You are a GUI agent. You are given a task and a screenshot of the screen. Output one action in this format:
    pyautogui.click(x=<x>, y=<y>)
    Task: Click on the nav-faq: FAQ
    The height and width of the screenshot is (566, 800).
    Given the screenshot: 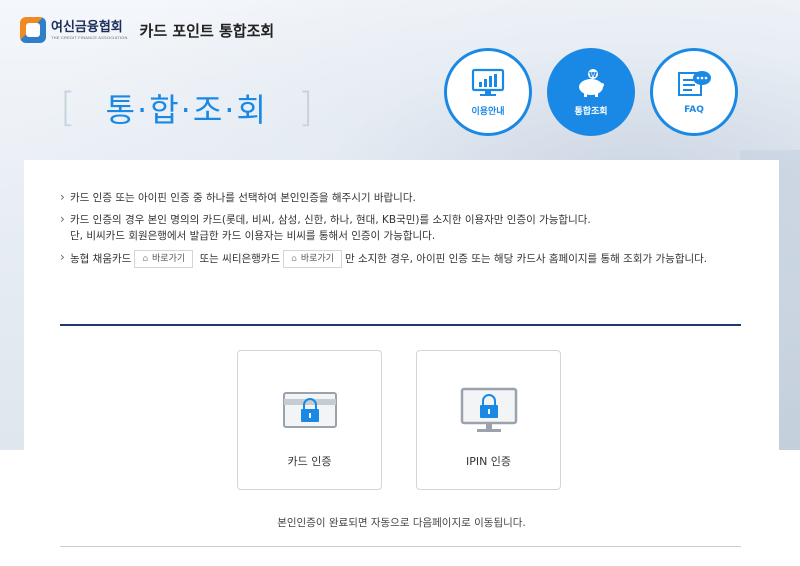 What is the action you would take?
    pyautogui.click(x=694, y=92)
    